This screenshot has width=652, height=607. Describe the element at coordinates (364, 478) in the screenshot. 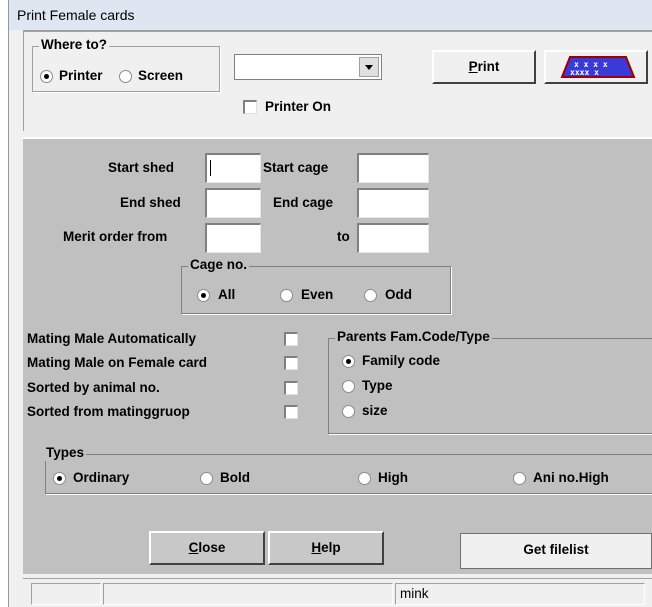

I see `high-radio` at that location.